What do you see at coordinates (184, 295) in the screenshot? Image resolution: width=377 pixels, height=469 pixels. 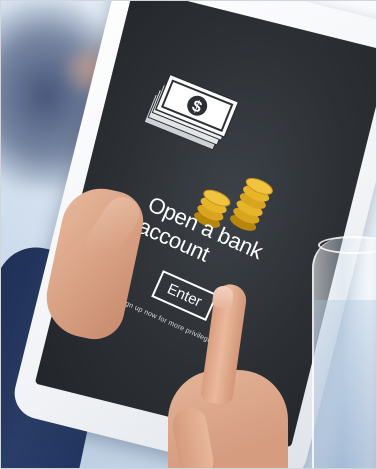 I see `enter-button: Enter` at bounding box center [184, 295].